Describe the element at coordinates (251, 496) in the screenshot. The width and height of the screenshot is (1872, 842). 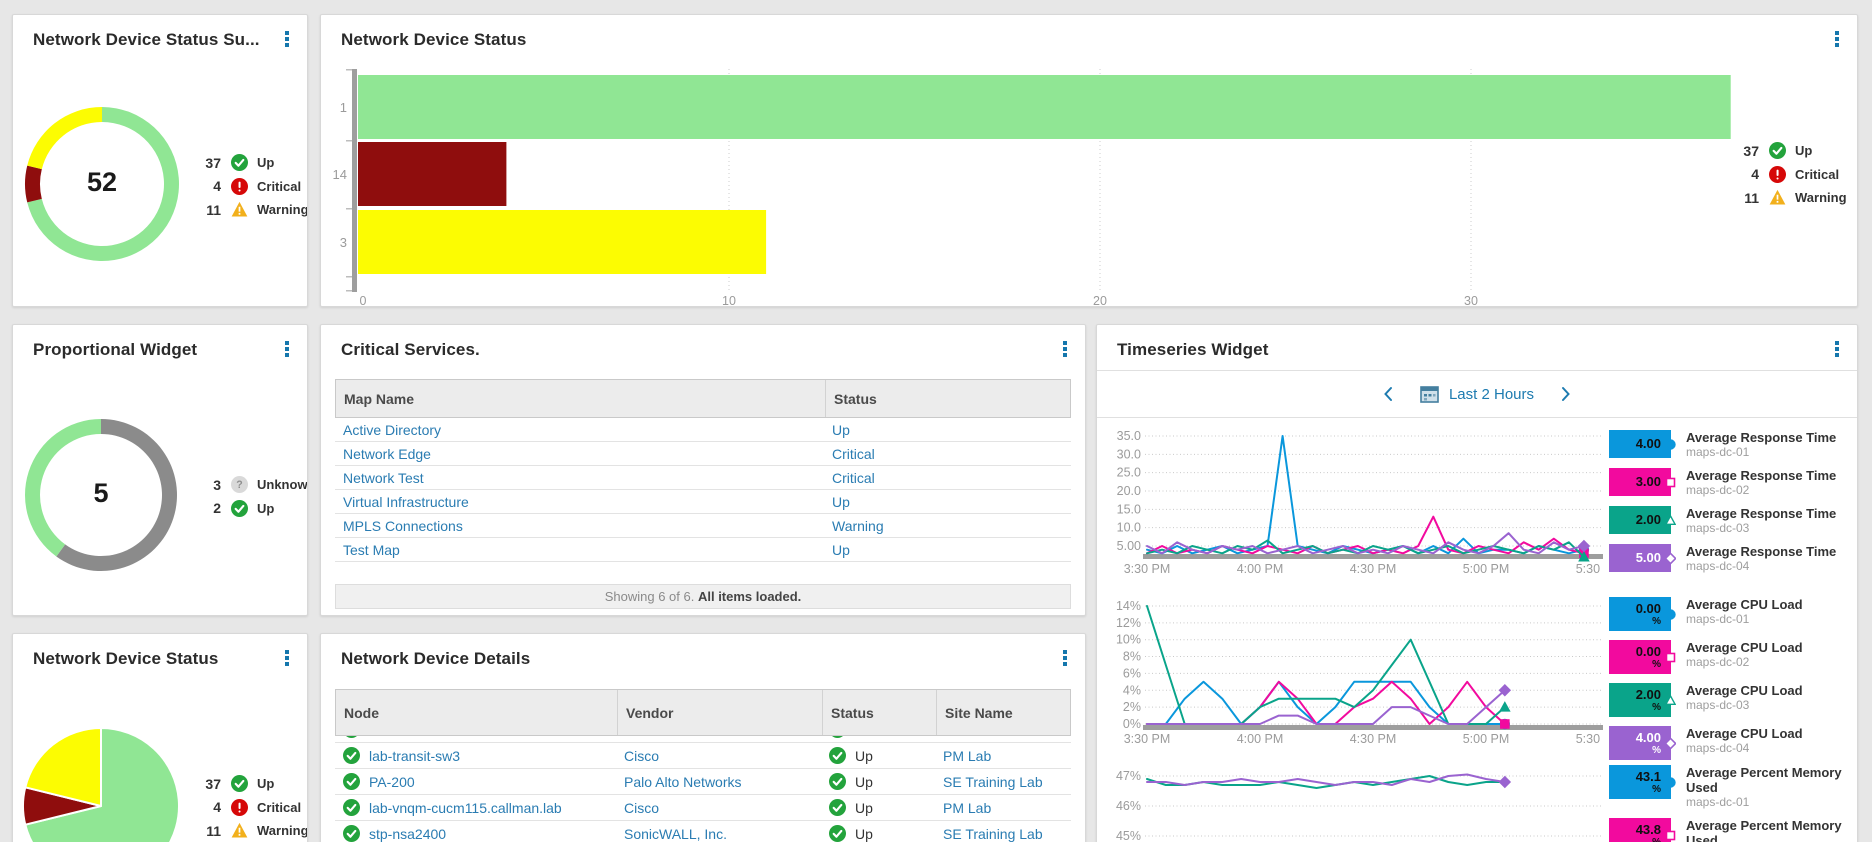
I see `status-legend: 3? Unknown 2 Up` at that location.